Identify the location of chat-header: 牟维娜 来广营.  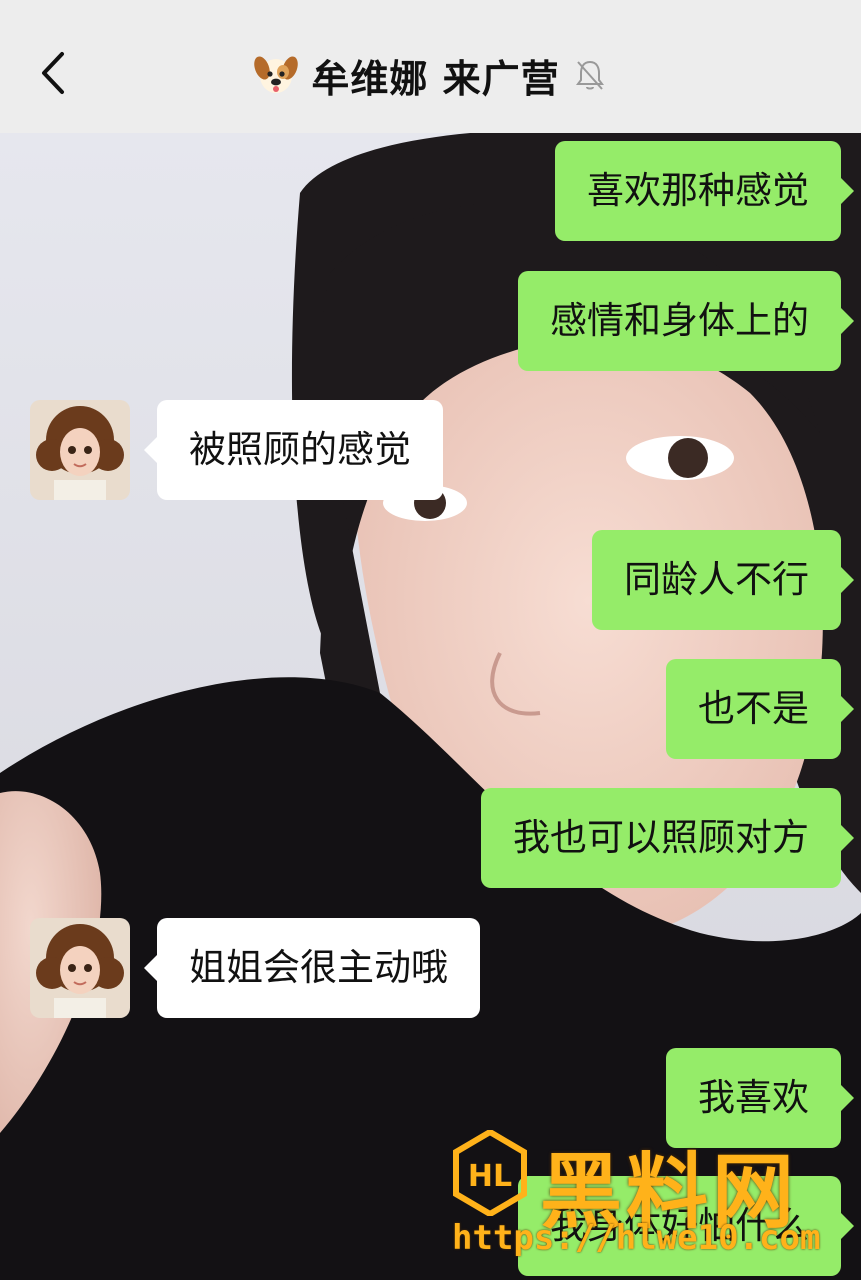
(430, 66).